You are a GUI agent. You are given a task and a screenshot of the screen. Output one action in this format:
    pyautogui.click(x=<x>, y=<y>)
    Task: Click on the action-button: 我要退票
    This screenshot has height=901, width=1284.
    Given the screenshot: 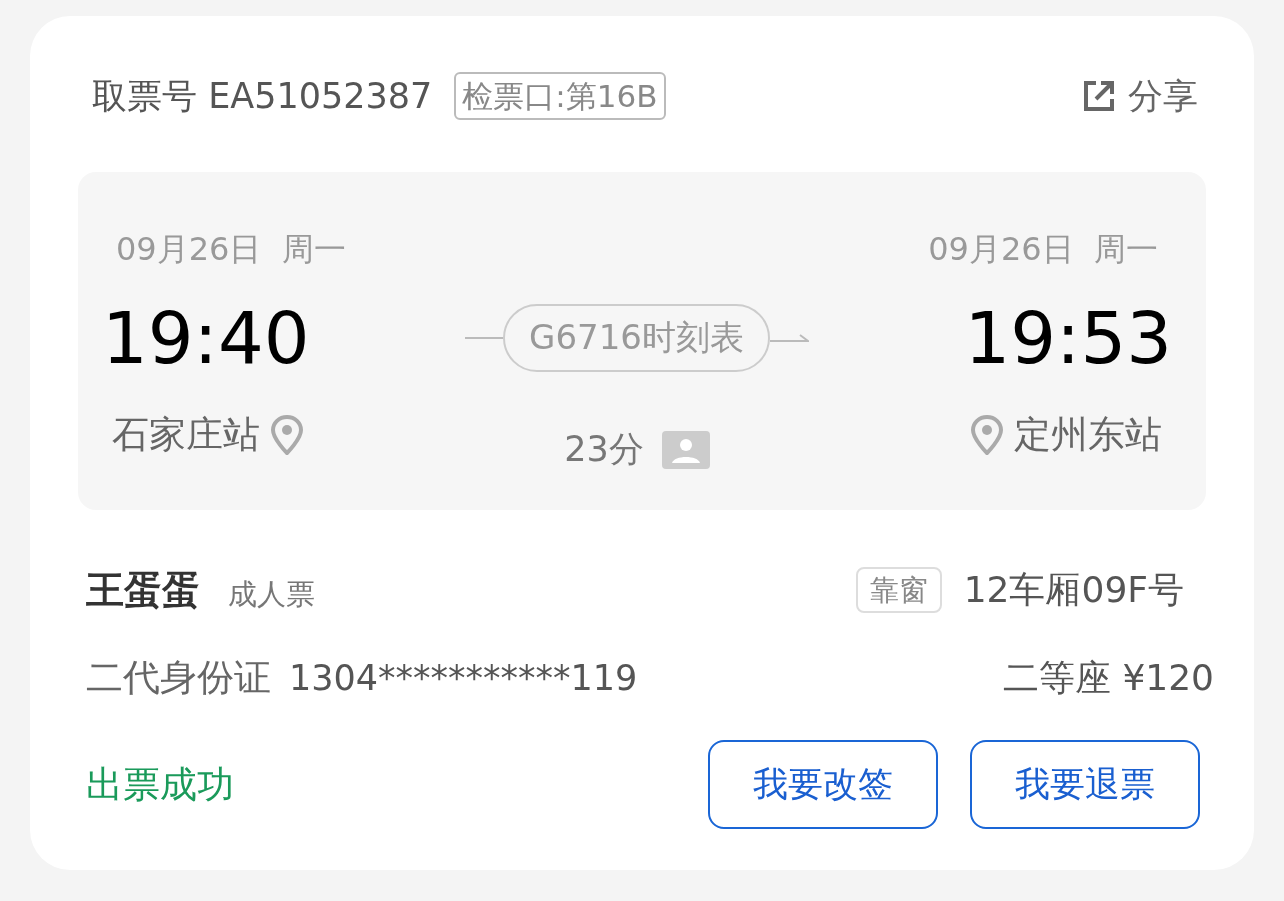 What is the action you would take?
    pyautogui.click(x=1085, y=784)
    